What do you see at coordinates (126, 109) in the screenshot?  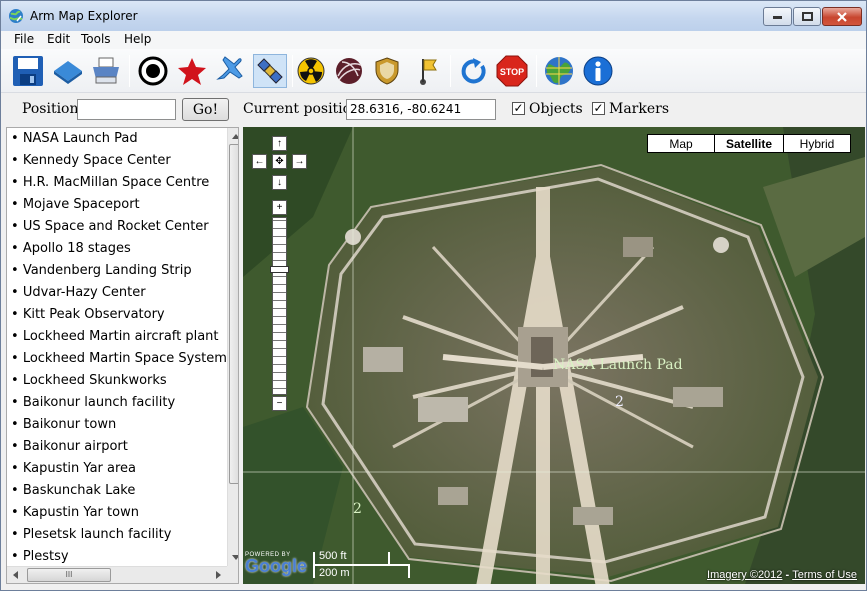 I see `position-input` at bounding box center [126, 109].